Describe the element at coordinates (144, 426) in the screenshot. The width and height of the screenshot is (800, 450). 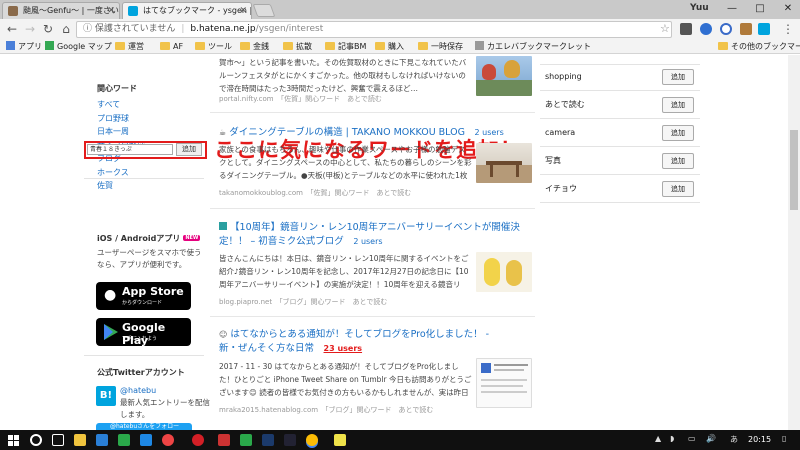
I see `twitter-follow-button: @hatebuさんをフォロー` at that location.